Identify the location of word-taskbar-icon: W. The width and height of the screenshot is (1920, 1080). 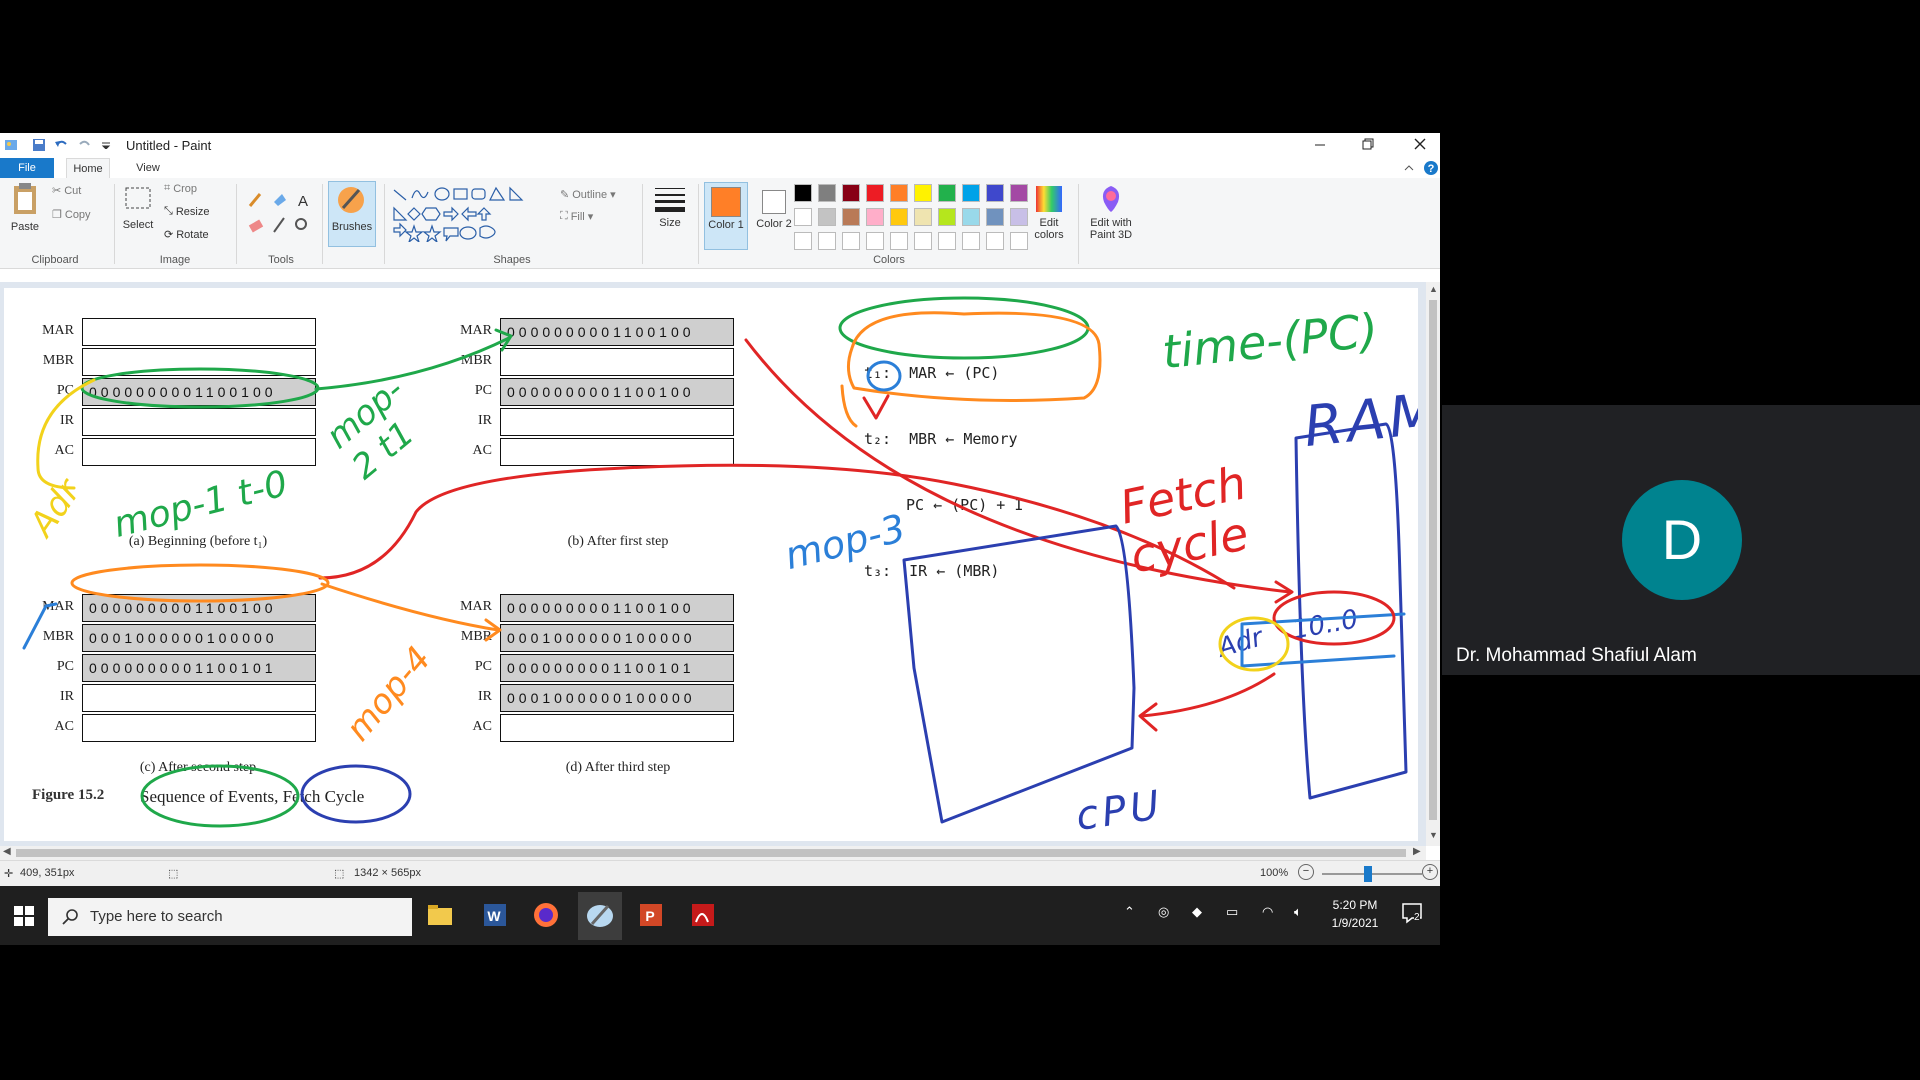
(494, 915).